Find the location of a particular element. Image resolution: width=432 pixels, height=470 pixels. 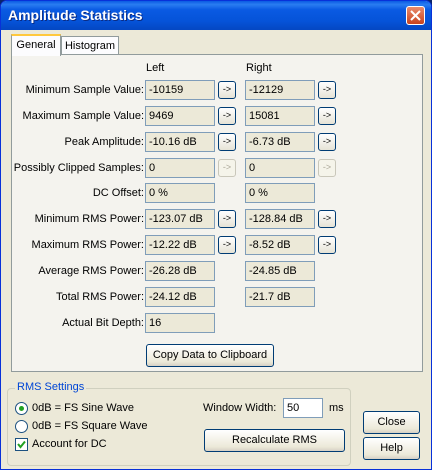

goto-clipped-right-button: -> is located at coordinates (327, 168).